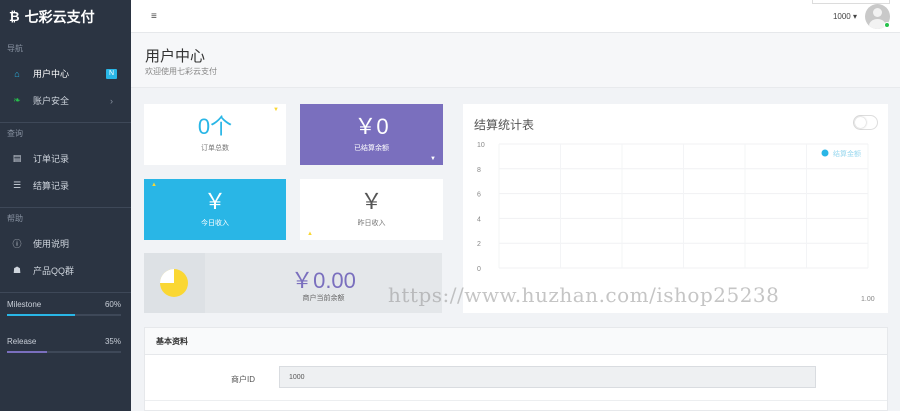 The width and height of the screenshot is (900, 411). What do you see at coordinates (547, 377) in the screenshot?
I see `merchant-id-field` at bounding box center [547, 377].